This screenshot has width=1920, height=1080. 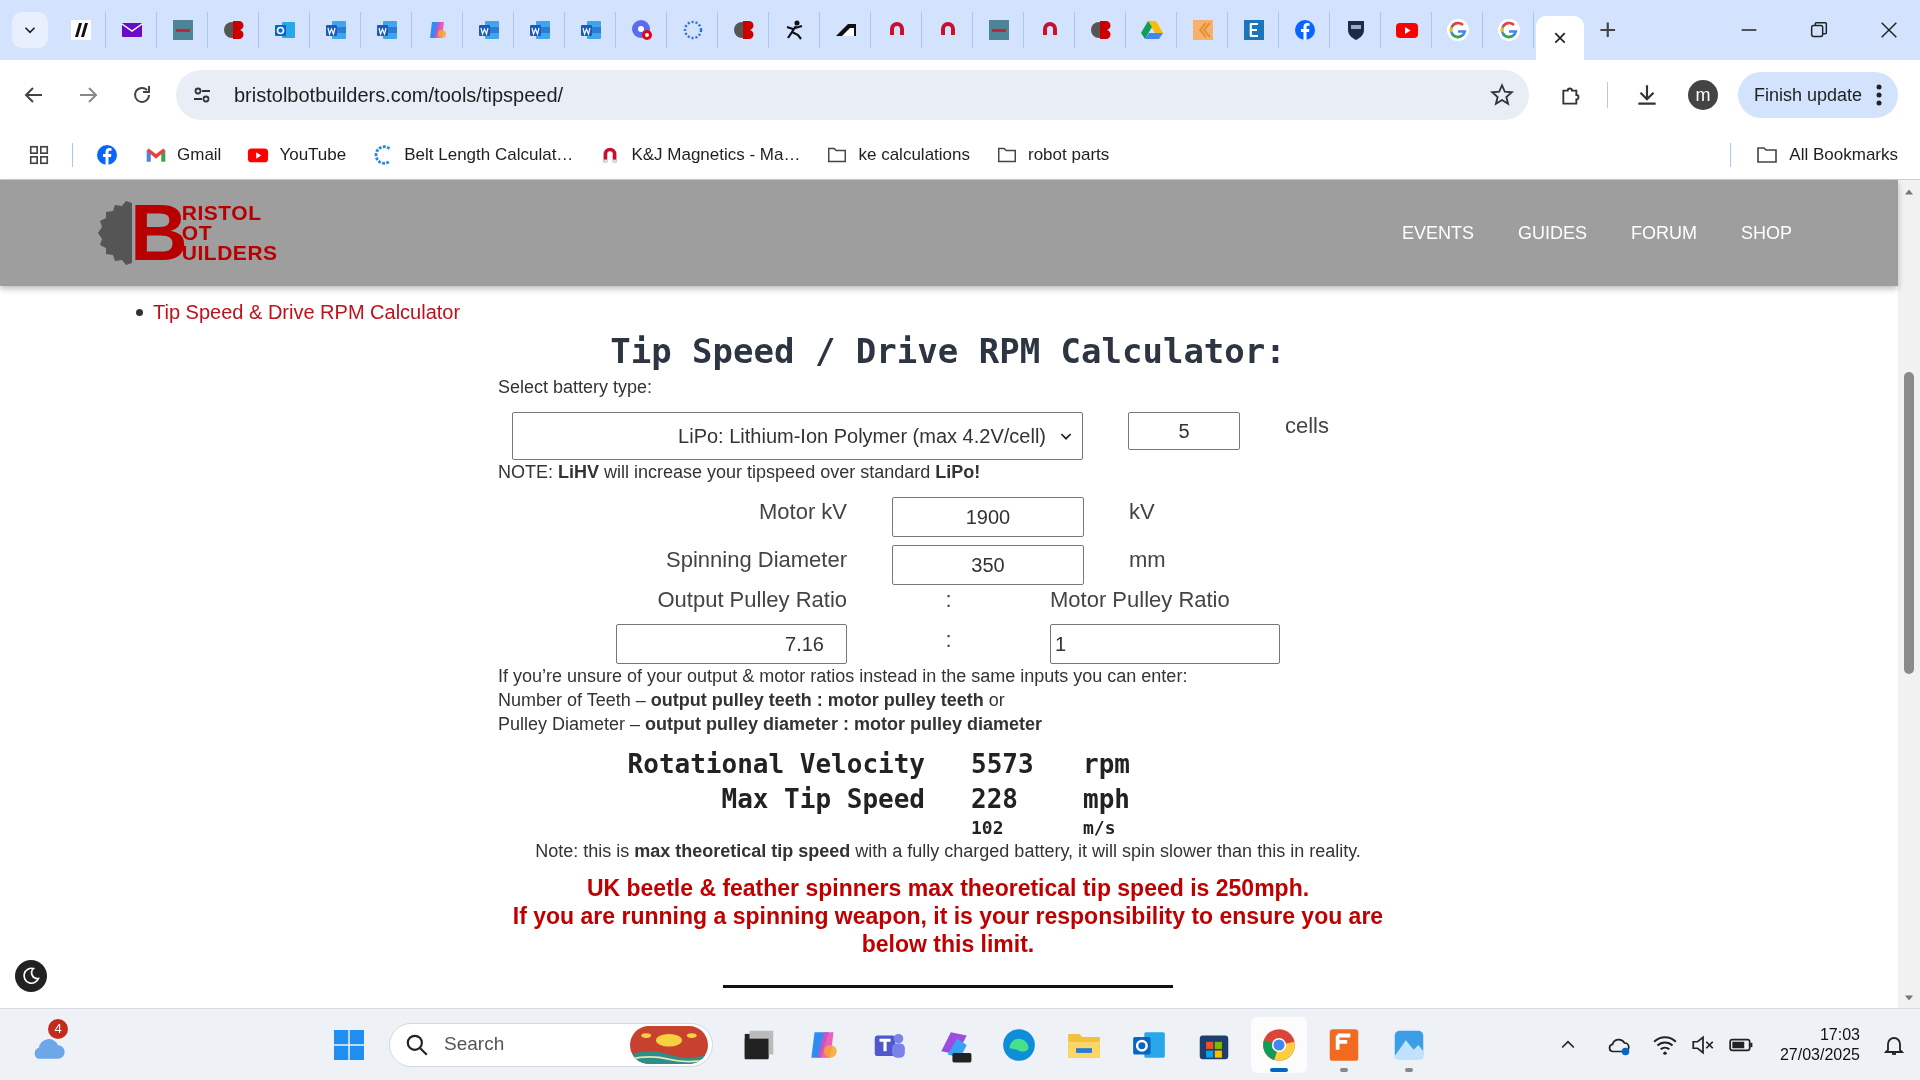 I want to click on scrollbar, so click(x=1909, y=594).